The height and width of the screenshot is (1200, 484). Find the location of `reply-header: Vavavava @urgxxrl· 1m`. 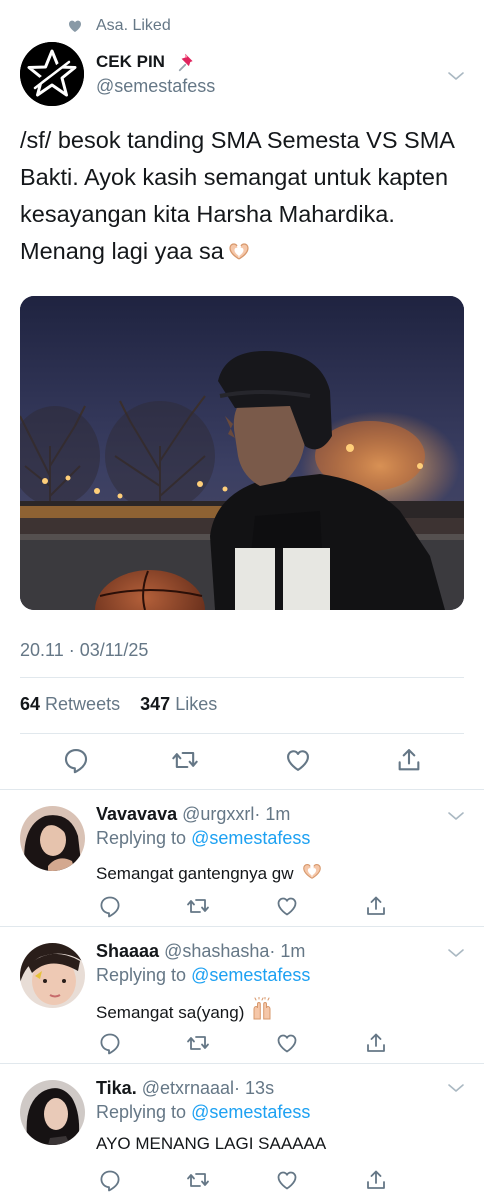

reply-header: Vavavava @urgxxrl· 1m is located at coordinates (193, 814).